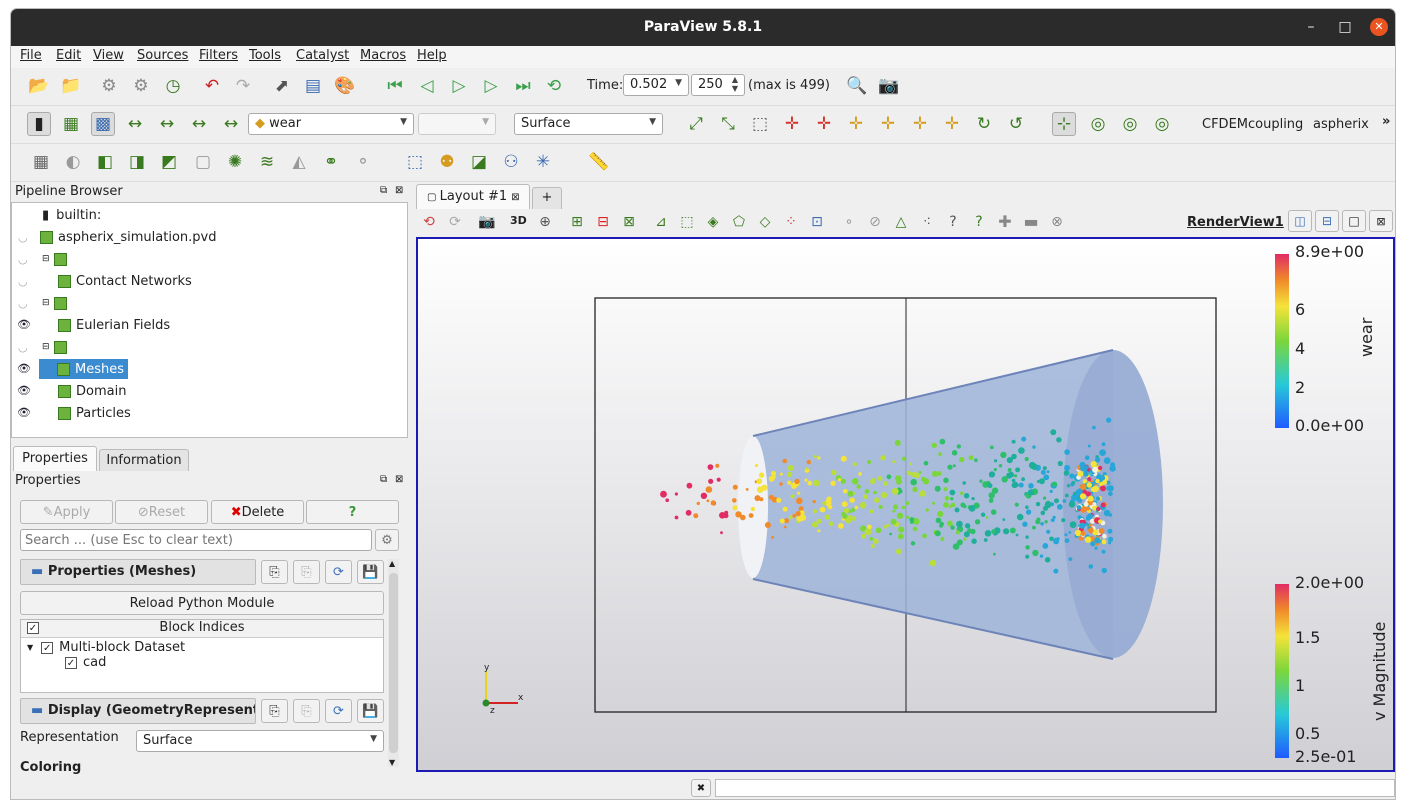 The image size is (1406, 807). What do you see at coordinates (331, 124) in the screenshot?
I see `color-array-select: ◆ wear ▼` at bounding box center [331, 124].